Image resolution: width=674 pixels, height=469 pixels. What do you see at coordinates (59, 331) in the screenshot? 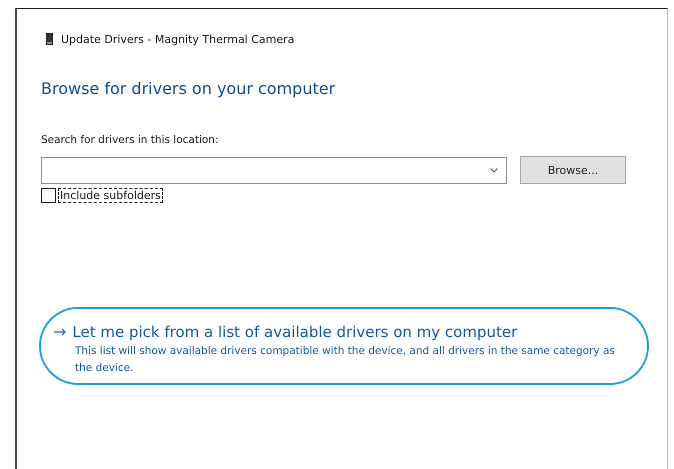
I see `arrow-icon: →` at bounding box center [59, 331].